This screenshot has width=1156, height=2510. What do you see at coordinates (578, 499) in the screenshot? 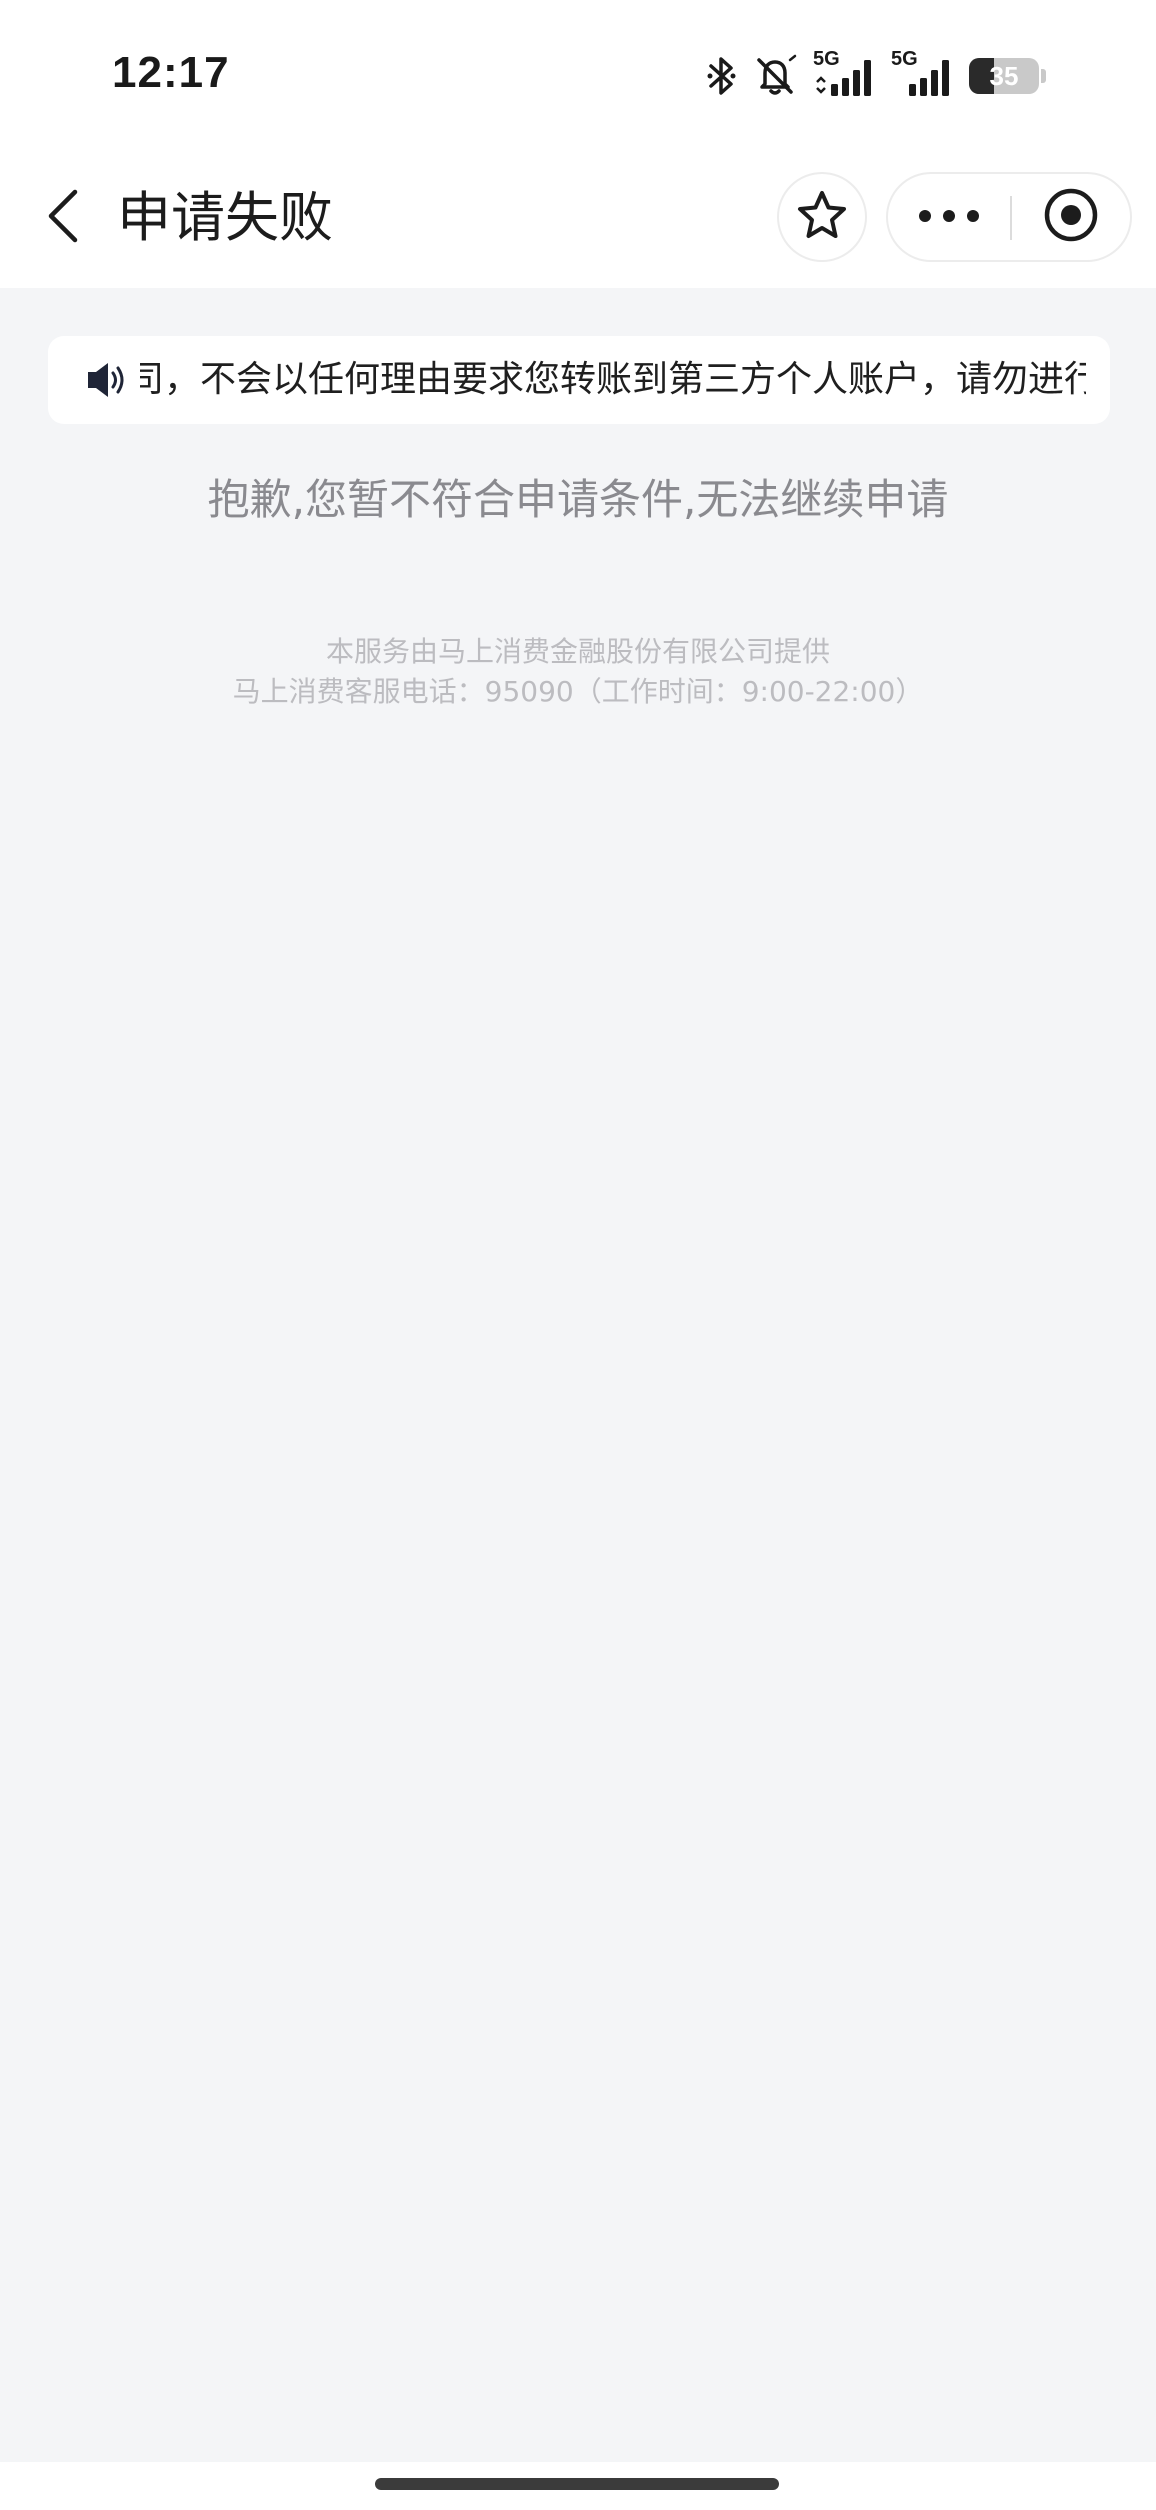
I see `failure-message: 抱歉,您暂不符合申请条件,无法继续申请` at bounding box center [578, 499].